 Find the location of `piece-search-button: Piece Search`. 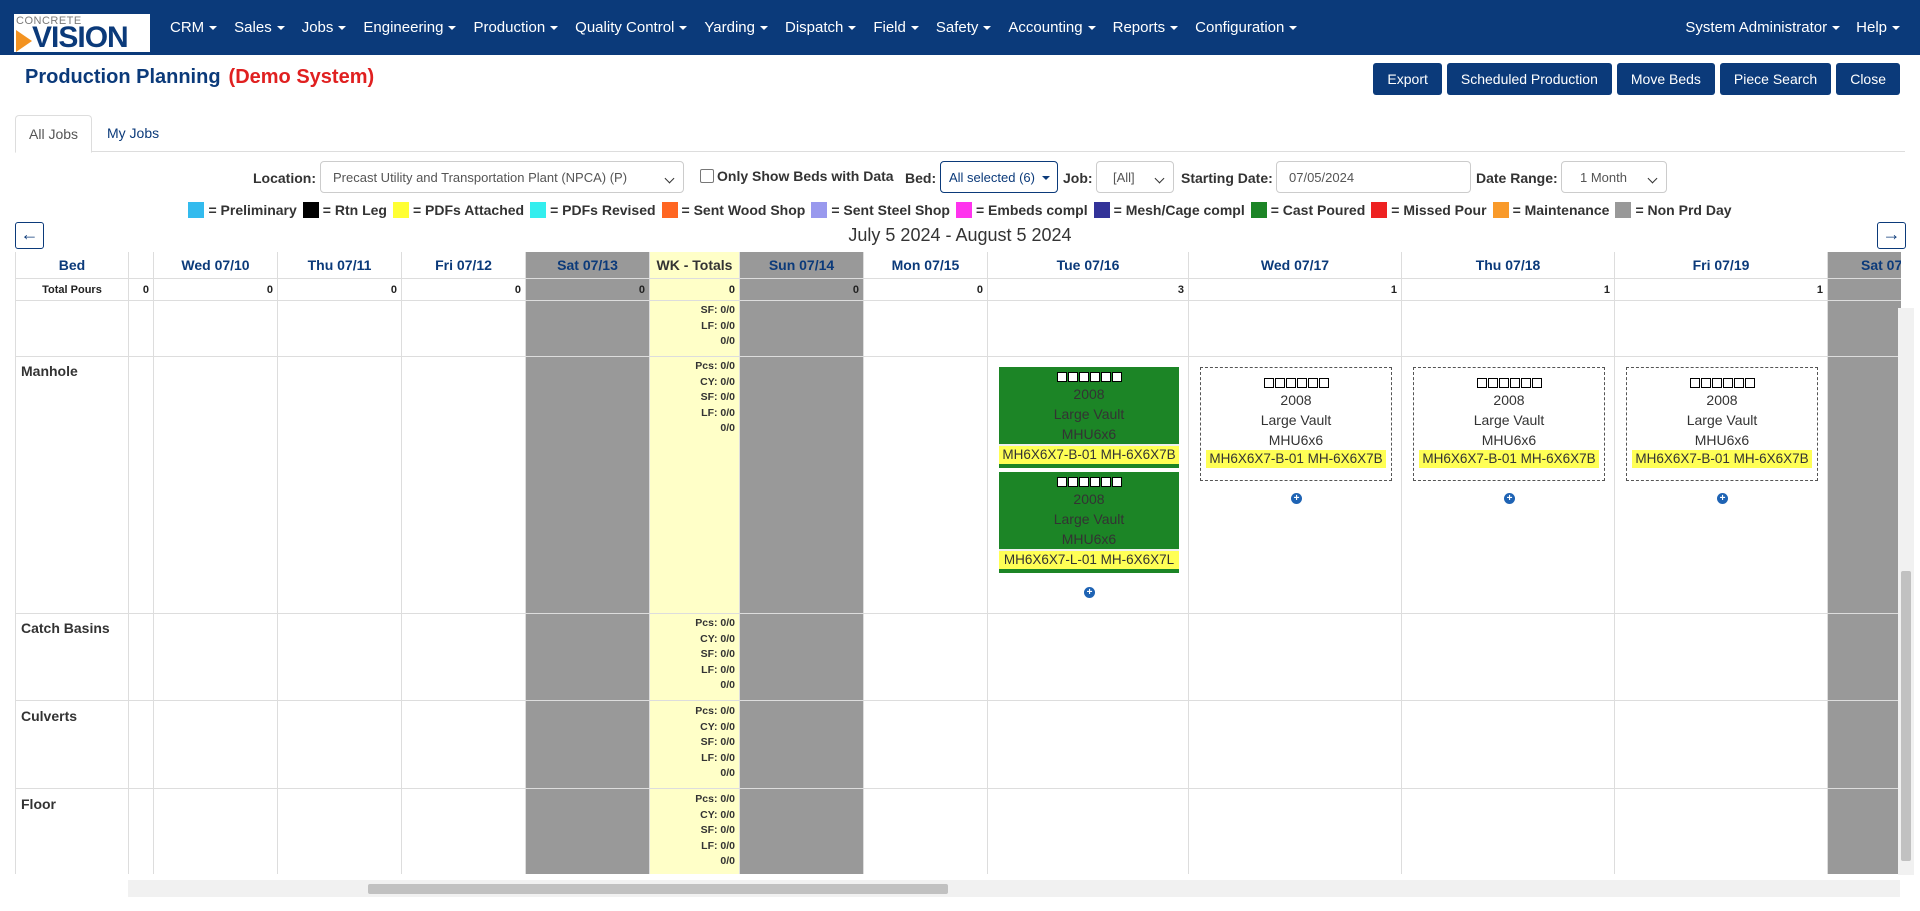

piece-search-button: Piece Search is located at coordinates (1775, 79).